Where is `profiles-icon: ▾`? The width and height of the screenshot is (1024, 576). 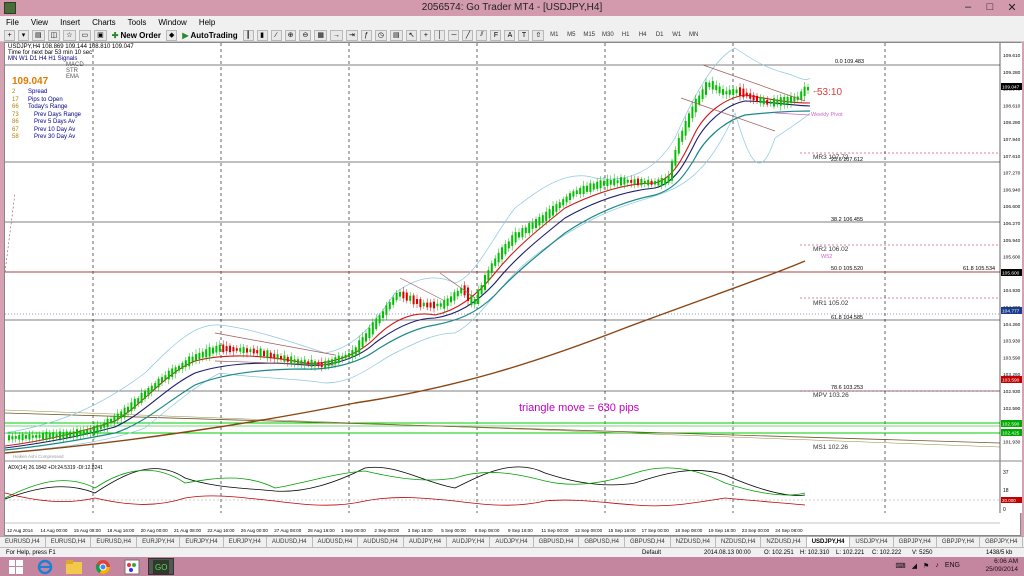 profiles-icon: ▾ is located at coordinates (23, 35).